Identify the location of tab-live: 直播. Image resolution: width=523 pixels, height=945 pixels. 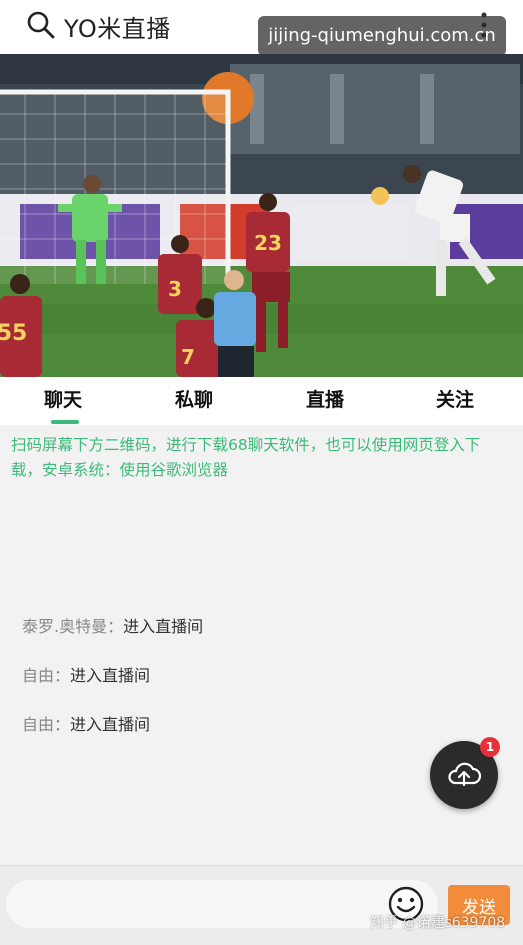
(325, 398).